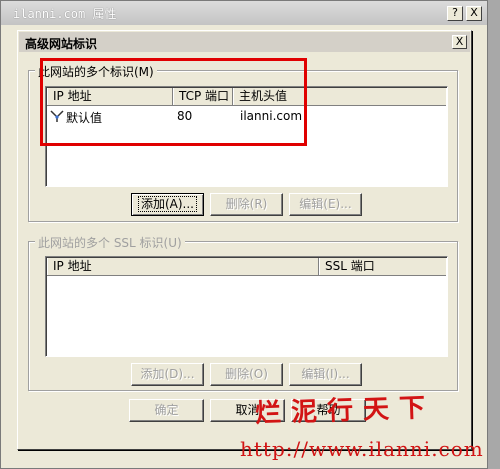 The image size is (500, 469). I want to click on properties-title: ilanni.com 属性, so click(65, 14).